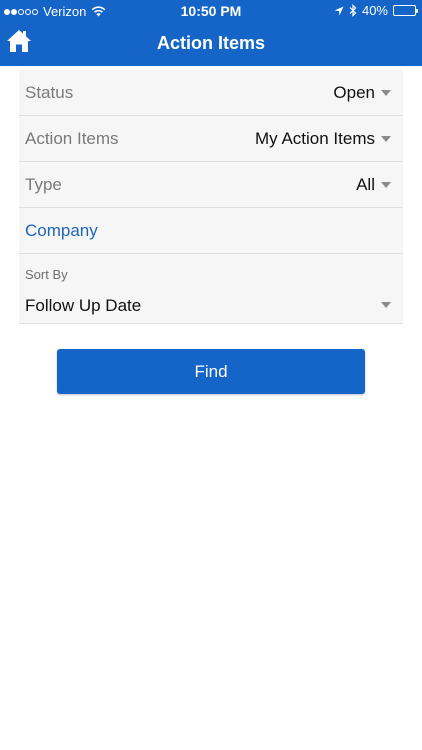  What do you see at coordinates (354, 92) in the screenshot?
I see `status-selected: Open` at bounding box center [354, 92].